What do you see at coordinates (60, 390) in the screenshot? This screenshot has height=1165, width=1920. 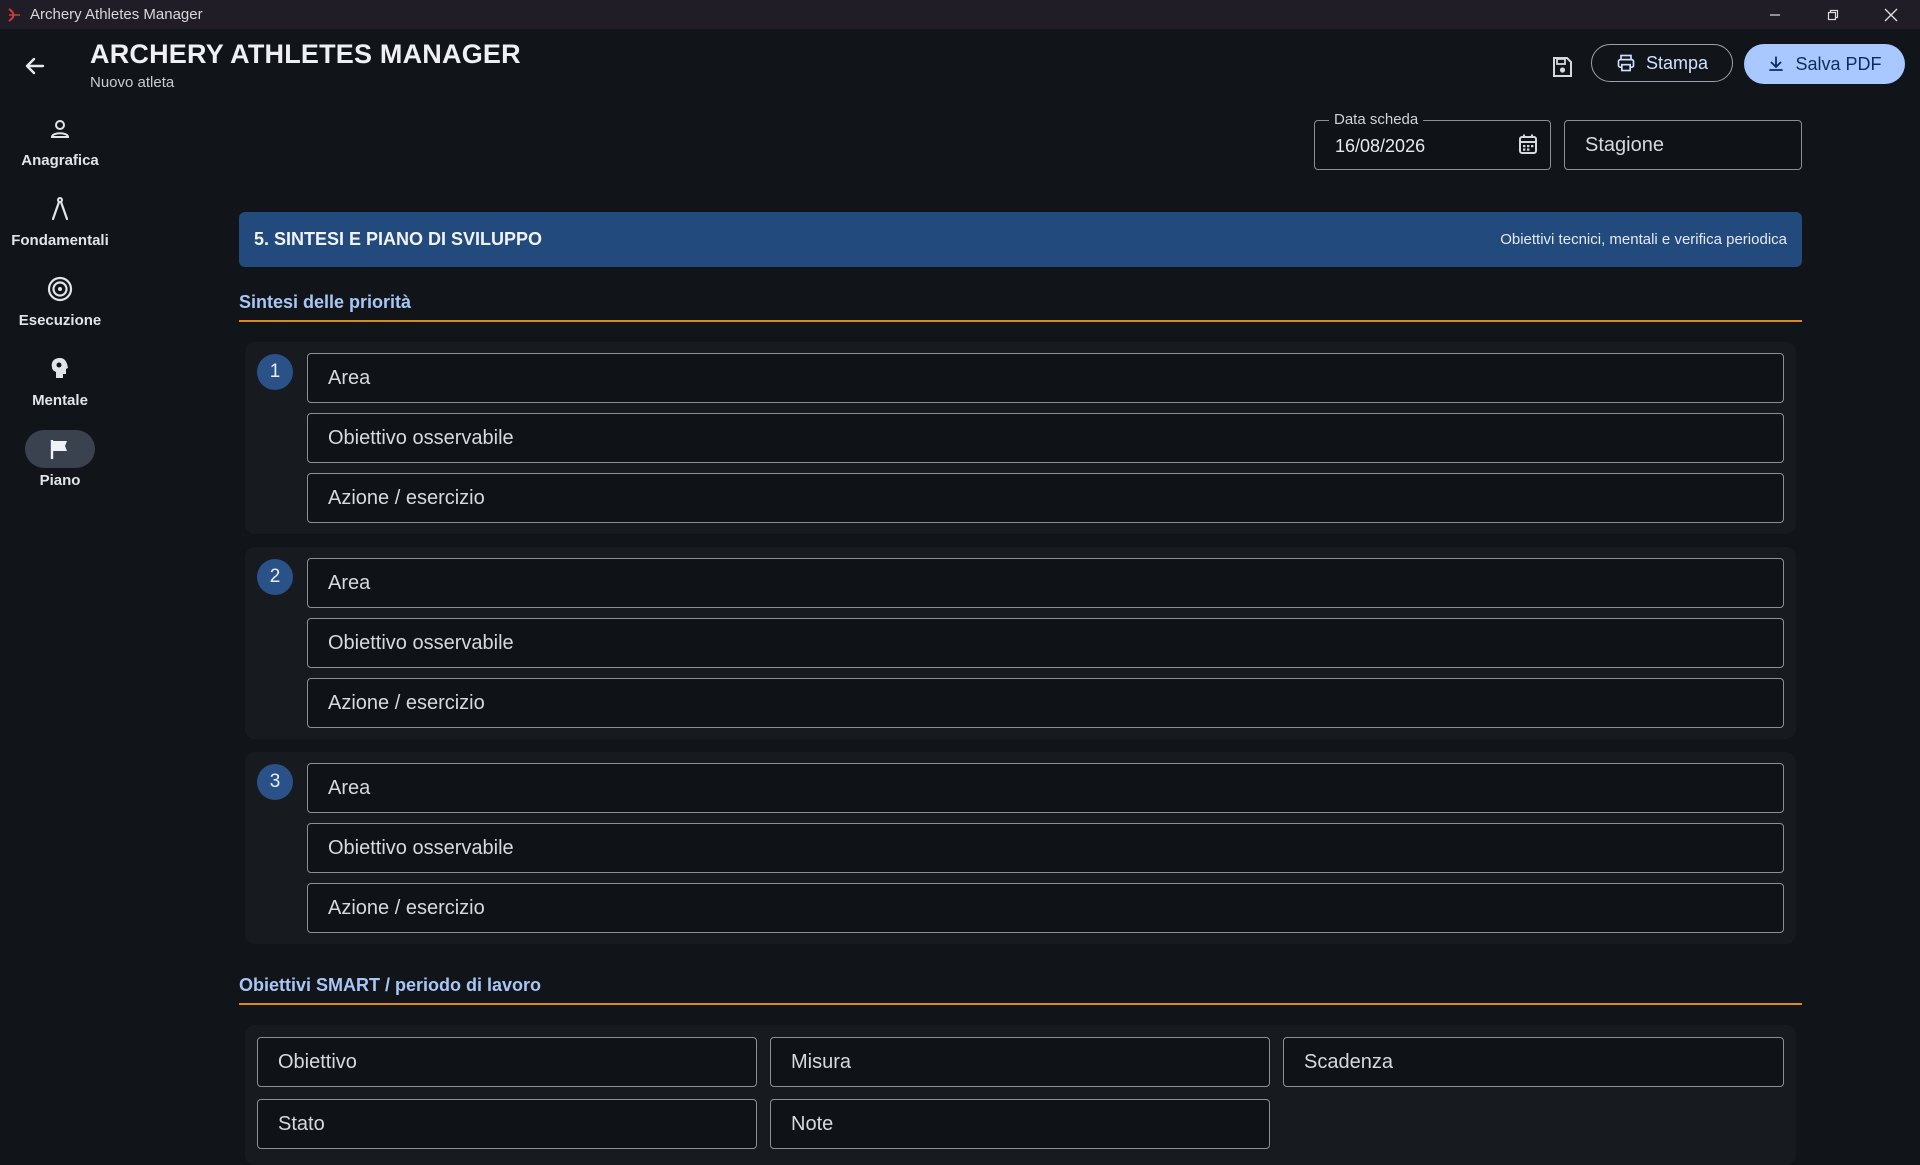 I see `nav-item-mentale: Mentale` at bounding box center [60, 390].